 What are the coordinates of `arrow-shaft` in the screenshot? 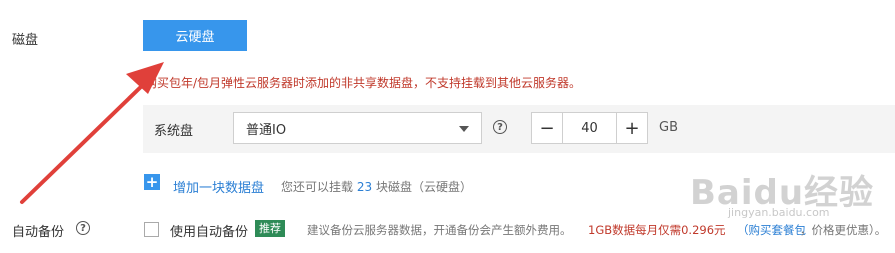 It's located at (85, 141).